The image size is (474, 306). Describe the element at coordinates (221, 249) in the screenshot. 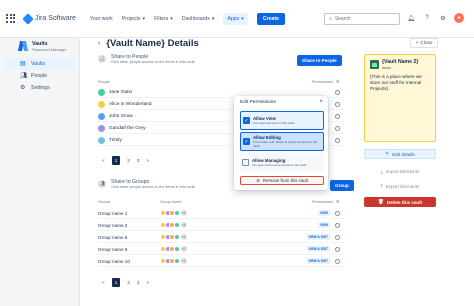

I see `table-row: Group name 8 +2 VIEW & EDIT` at that location.